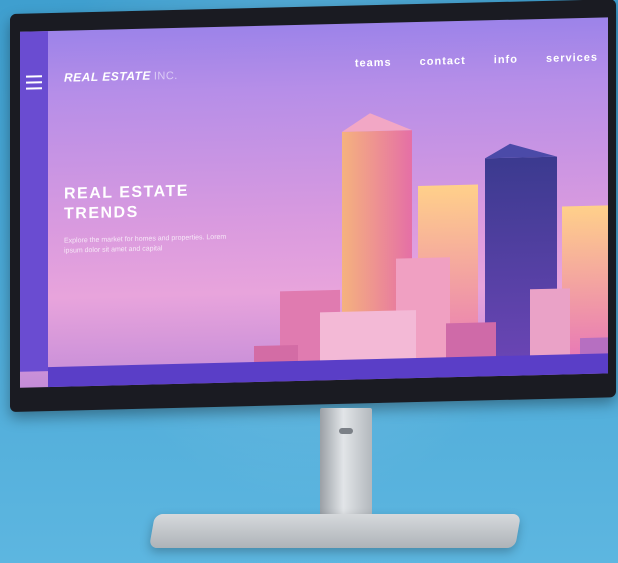 This screenshot has width=618, height=563. Describe the element at coordinates (126, 202) in the screenshot. I see `hero-title: REAL ESTATE TRENDS` at that location.